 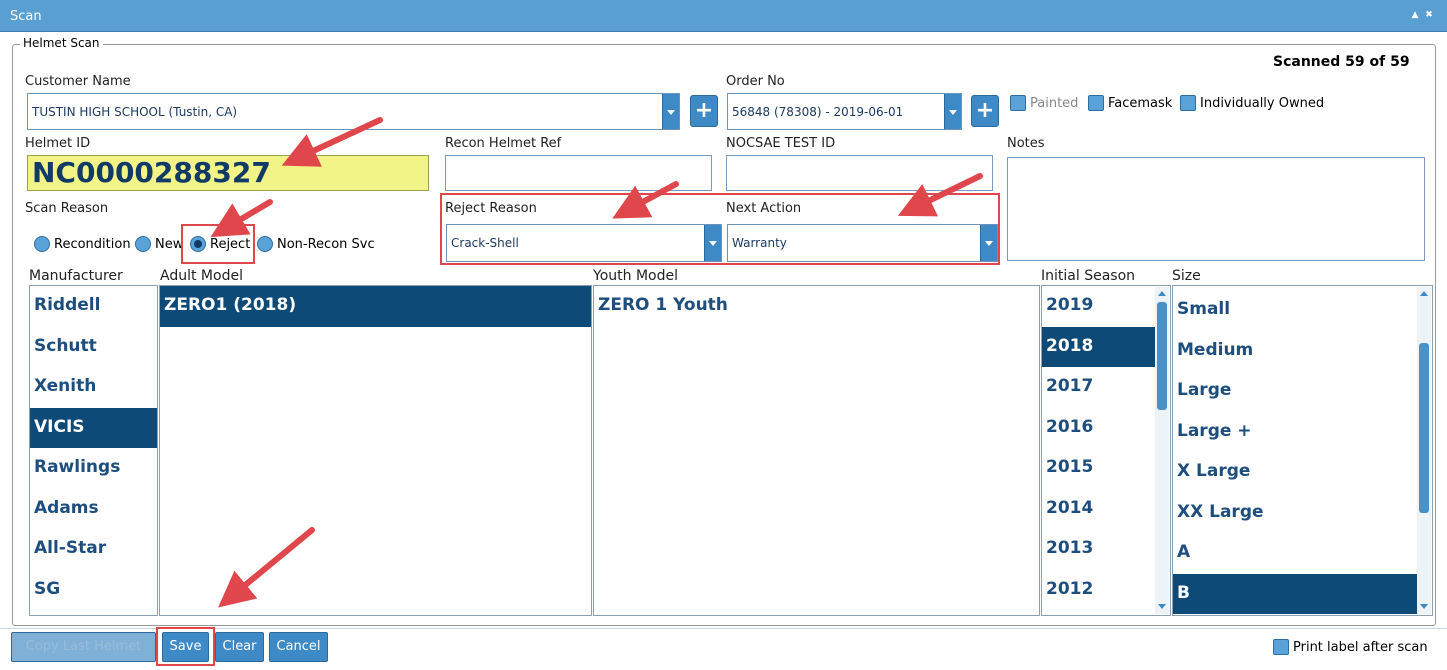 I want to click on youth-model-item: ZERO 1 Youth, so click(x=816, y=306).